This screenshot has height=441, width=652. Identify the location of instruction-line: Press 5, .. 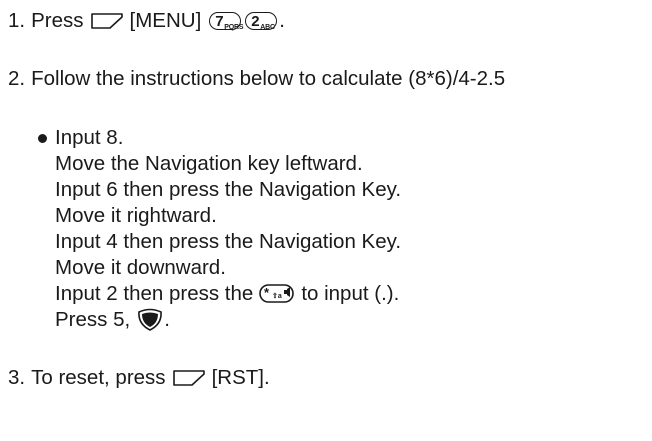
(112, 320).